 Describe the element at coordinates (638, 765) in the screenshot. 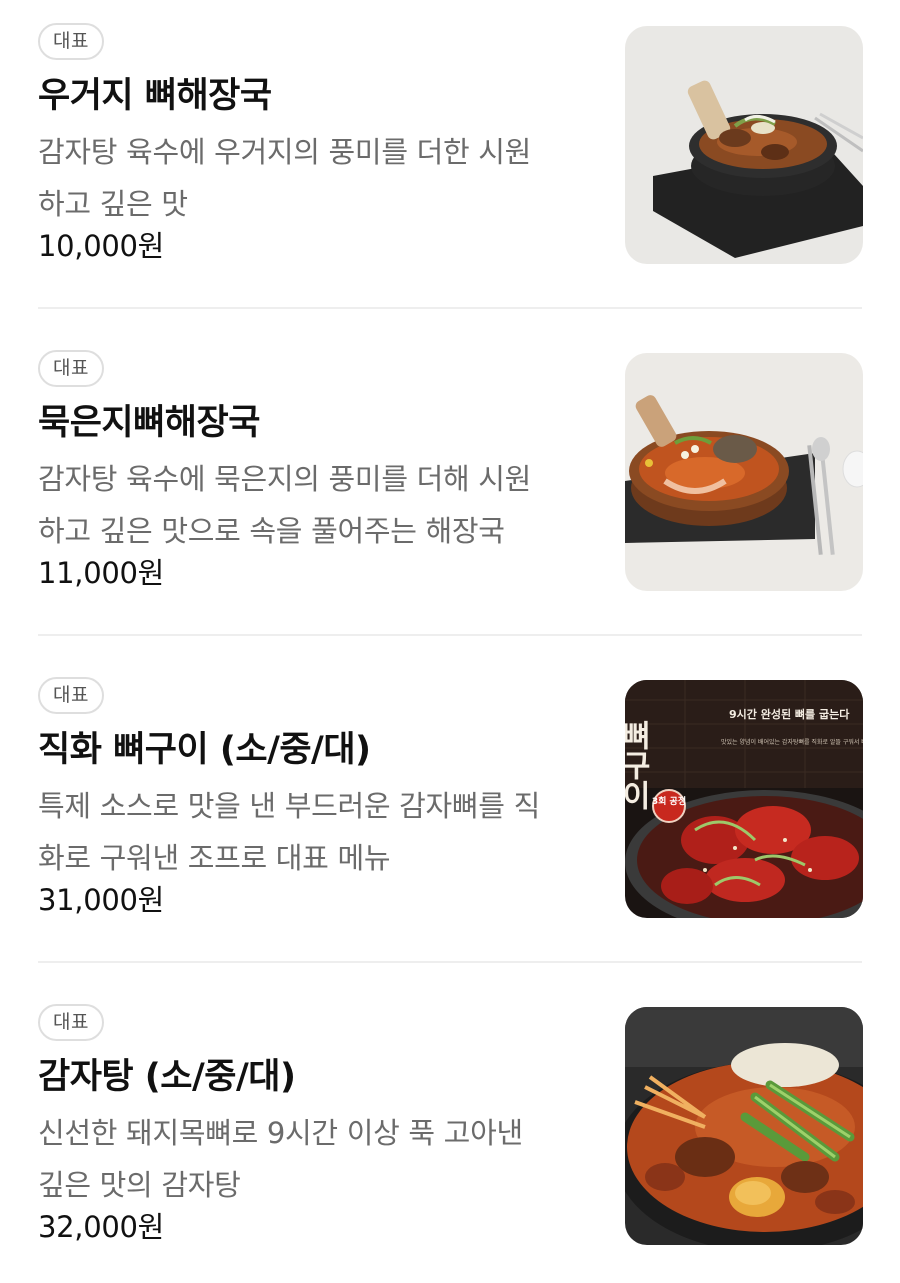

I see `image-side-title: 뼈구이` at that location.